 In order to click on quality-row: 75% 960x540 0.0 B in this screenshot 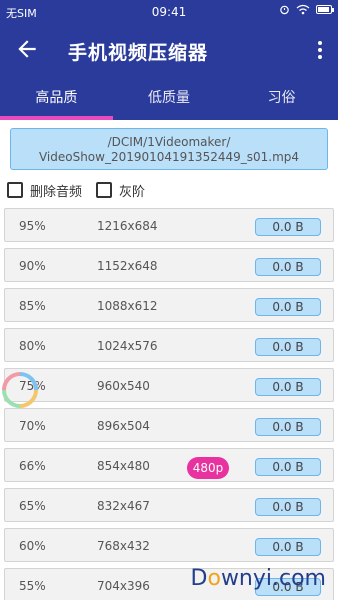, I will do `click(169, 385)`.